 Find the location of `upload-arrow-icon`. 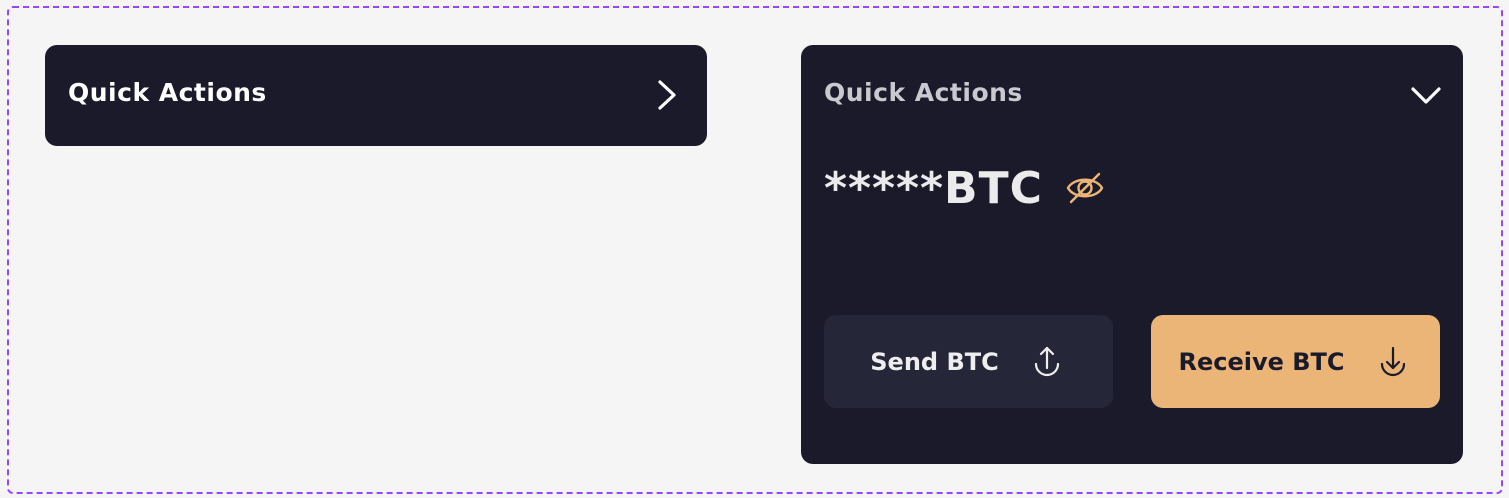

upload-arrow-icon is located at coordinates (1047, 362).